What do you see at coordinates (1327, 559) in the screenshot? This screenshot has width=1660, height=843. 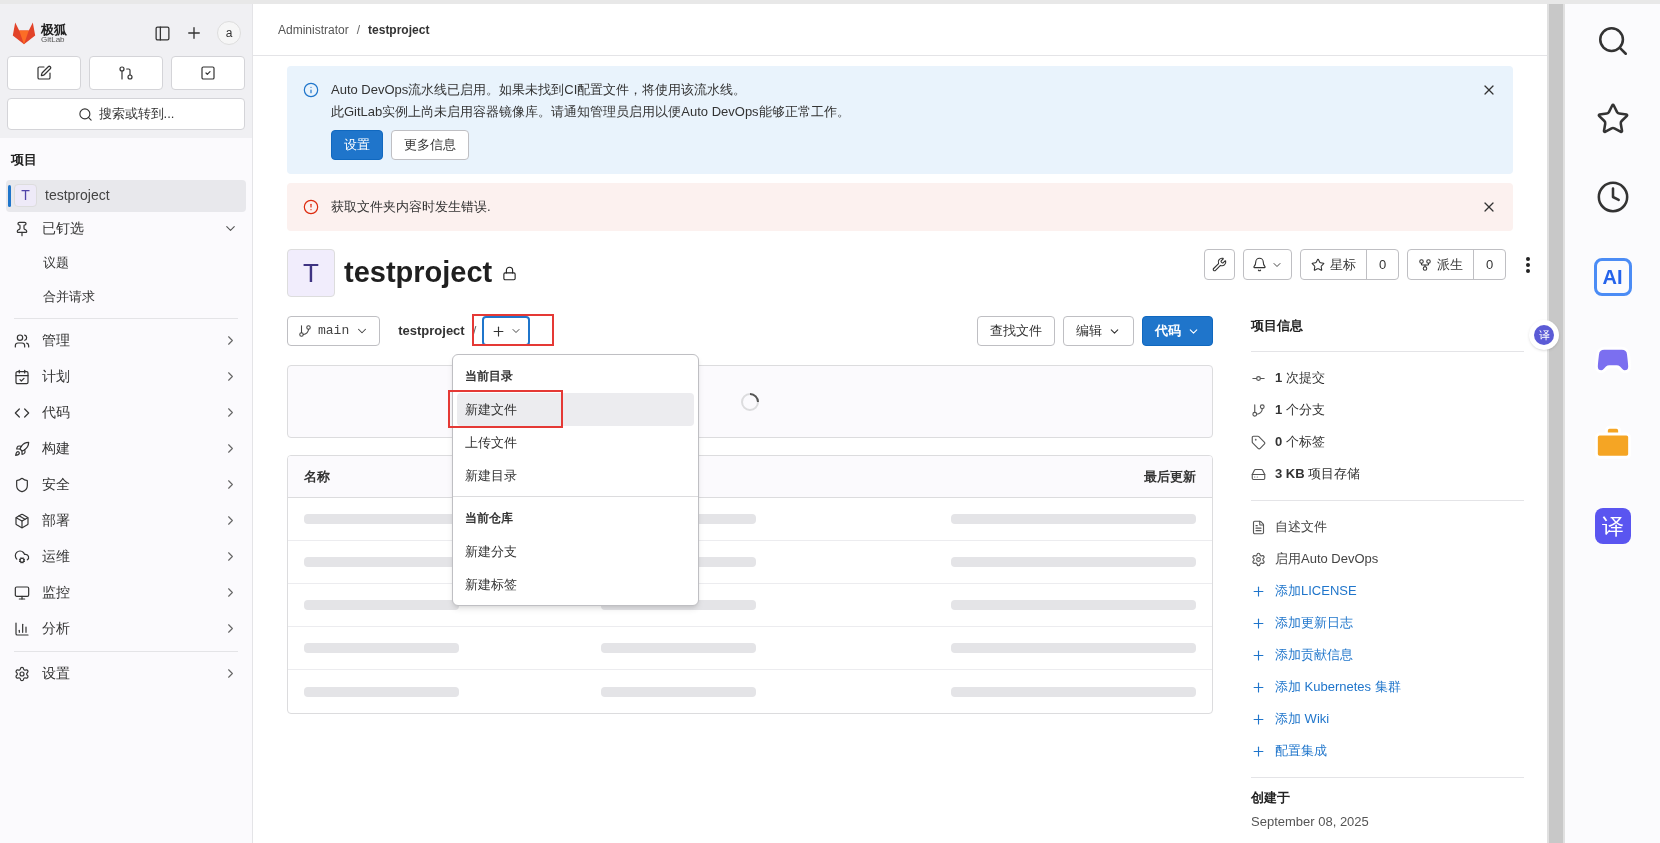 I see `panel-link: 启用Auto DevOps` at bounding box center [1327, 559].